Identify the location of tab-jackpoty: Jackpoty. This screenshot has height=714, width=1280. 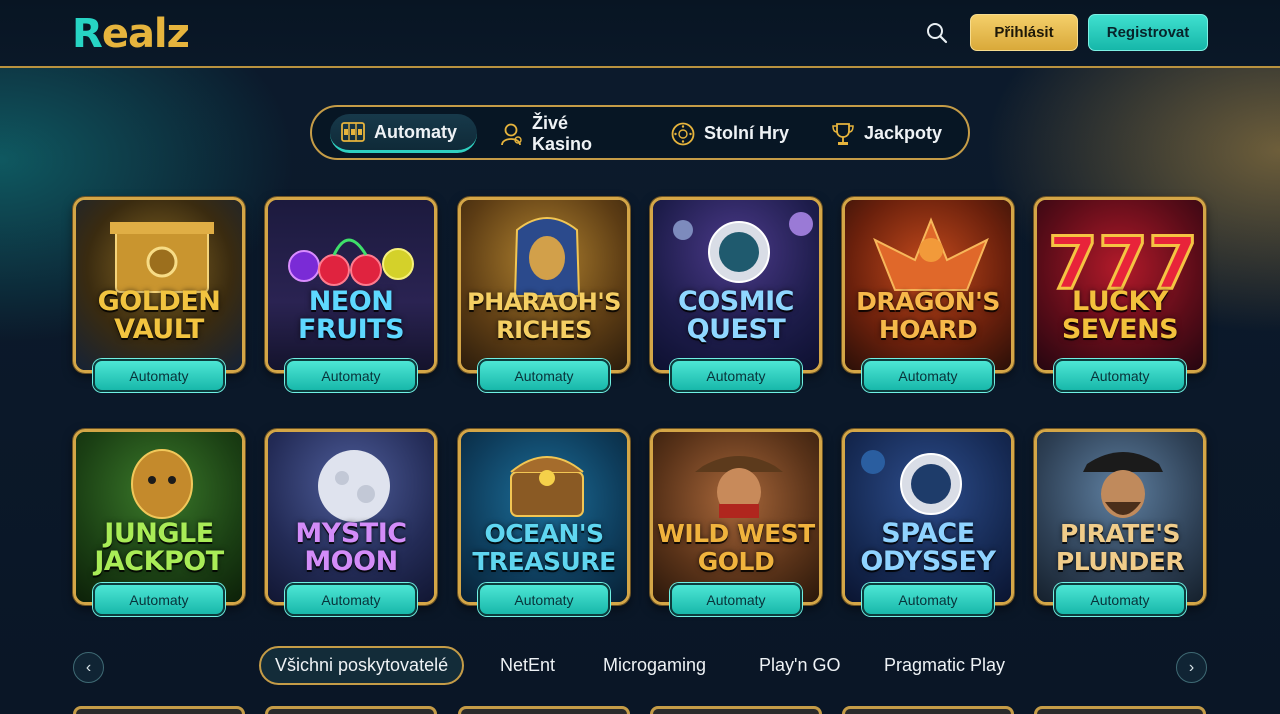
(885, 133).